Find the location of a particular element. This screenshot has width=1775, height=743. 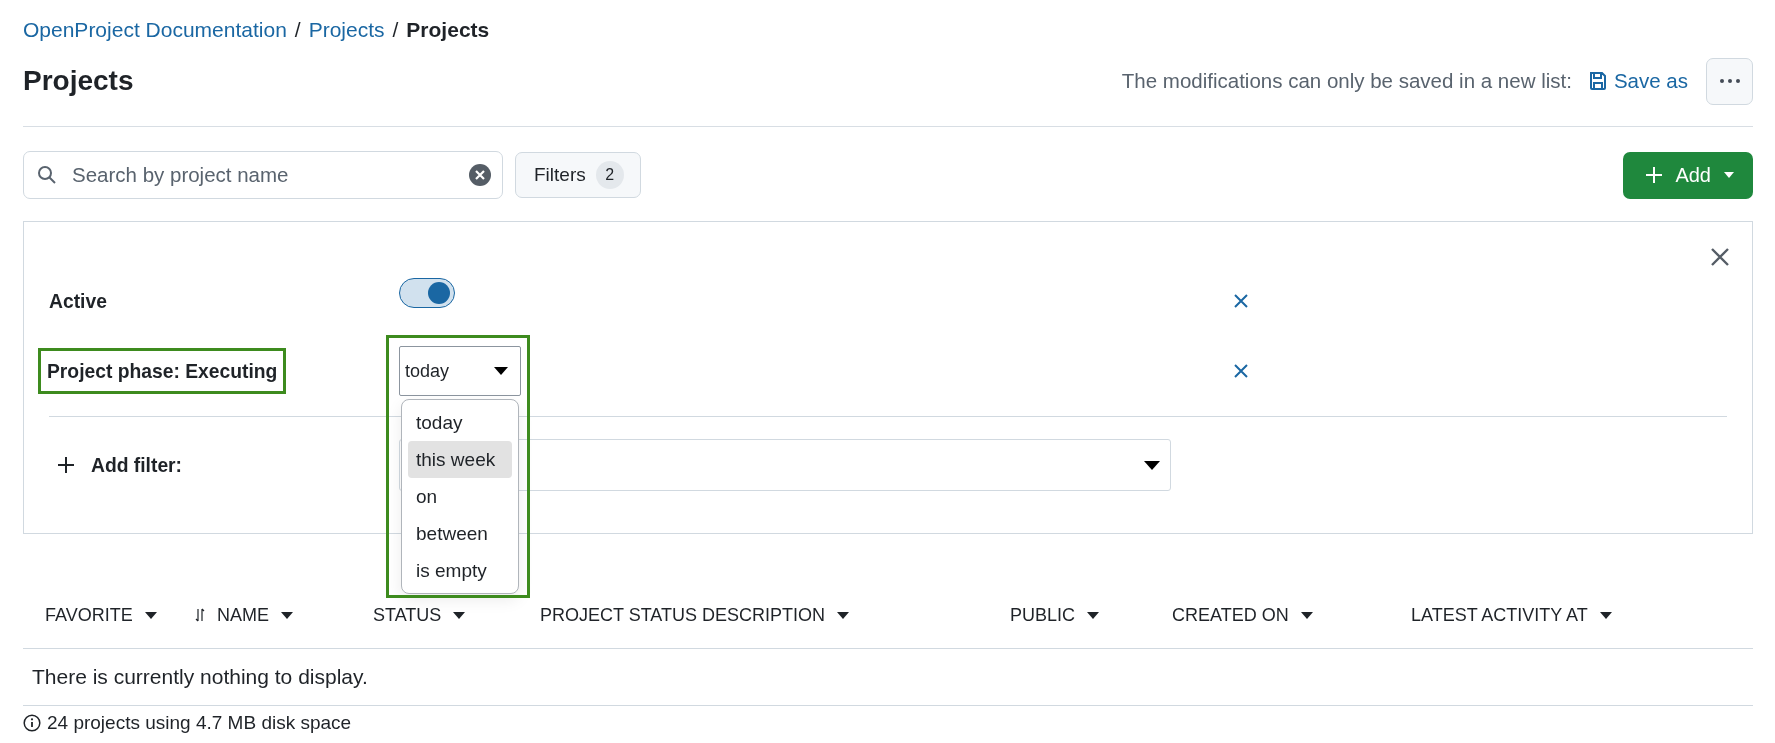

add-button: Add is located at coordinates (1688, 175).